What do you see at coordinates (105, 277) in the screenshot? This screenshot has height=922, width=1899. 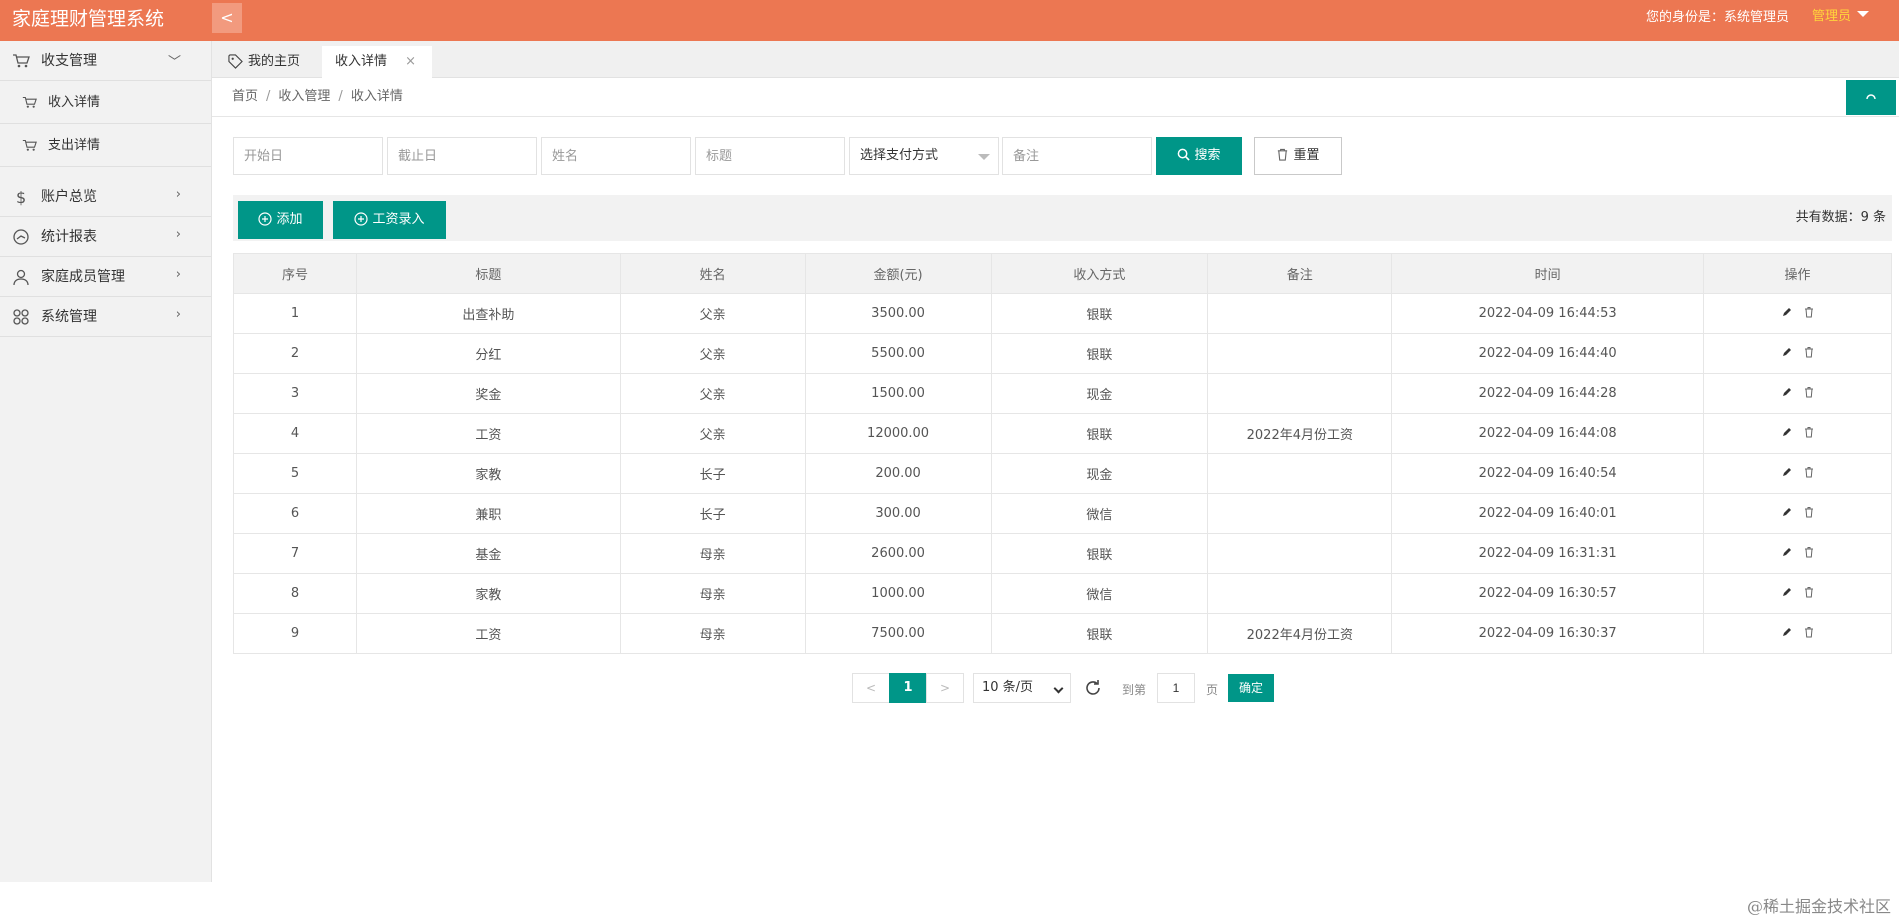 I see `sidebar-item-family-members: 家庭成员管理 ›` at bounding box center [105, 277].